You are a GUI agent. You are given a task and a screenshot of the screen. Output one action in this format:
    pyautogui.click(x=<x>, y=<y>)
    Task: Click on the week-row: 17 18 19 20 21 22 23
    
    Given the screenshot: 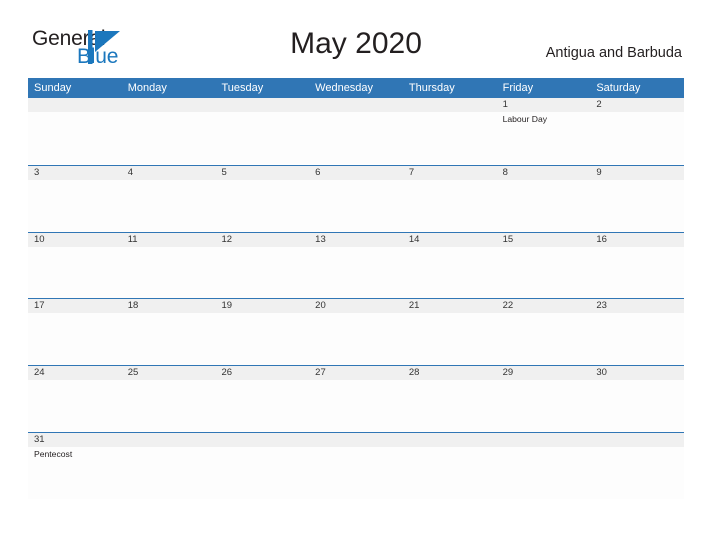 What is the action you would take?
    pyautogui.click(x=356, y=332)
    